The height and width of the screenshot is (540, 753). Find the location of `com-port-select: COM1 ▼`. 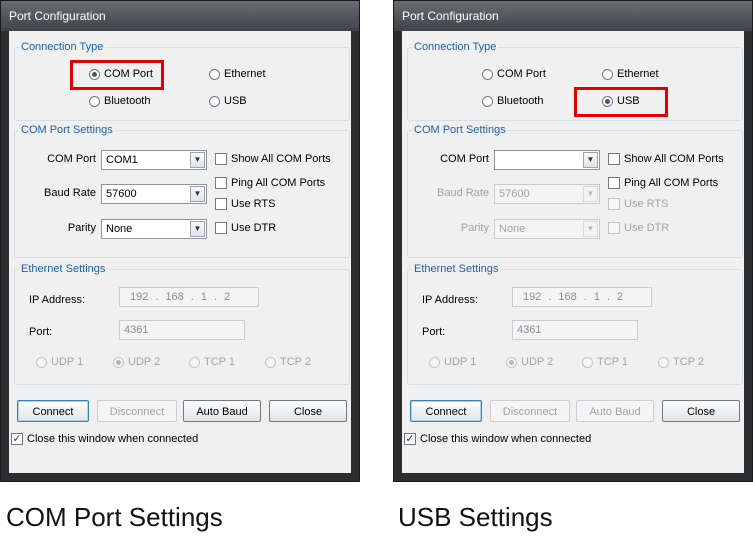

com-port-select: COM1 ▼ is located at coordinates (154, 160).